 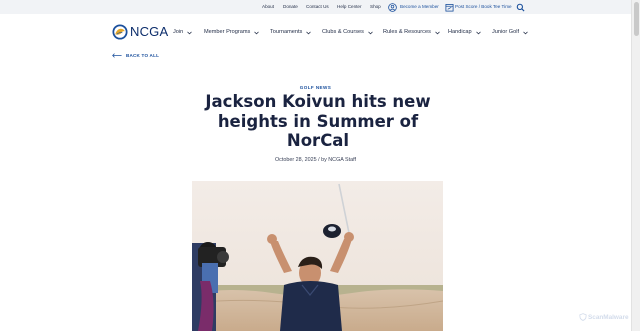 I want to click on nav-label: Rules & Resources, so click(x=407, y=32).